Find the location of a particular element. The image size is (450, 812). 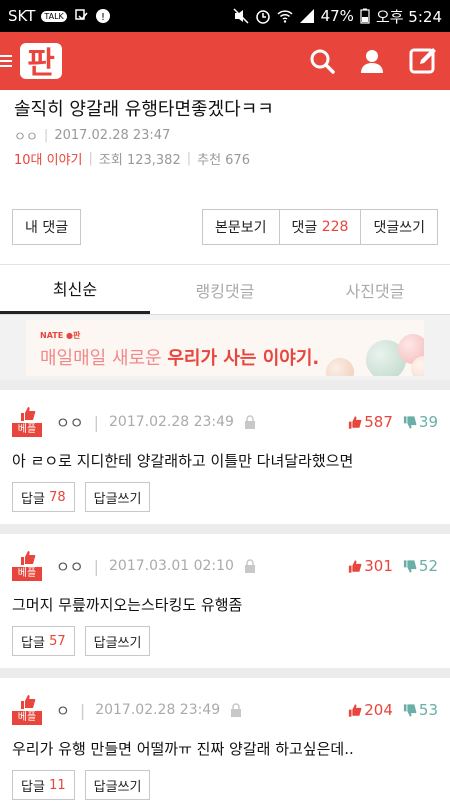

tab-photo: 사진댓글 is located at coordinates (375, 289).